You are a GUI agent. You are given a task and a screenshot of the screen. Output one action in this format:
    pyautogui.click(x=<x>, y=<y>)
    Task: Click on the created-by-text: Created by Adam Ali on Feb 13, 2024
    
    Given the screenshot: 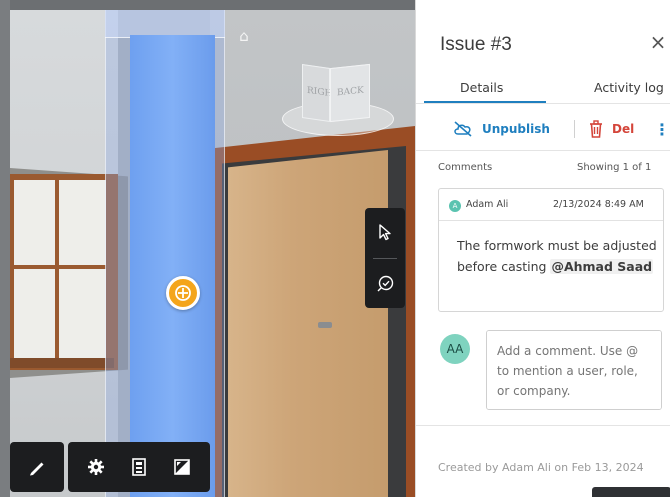 What is the action you would take?
    pyautogui.click(x=541, y=467)
    